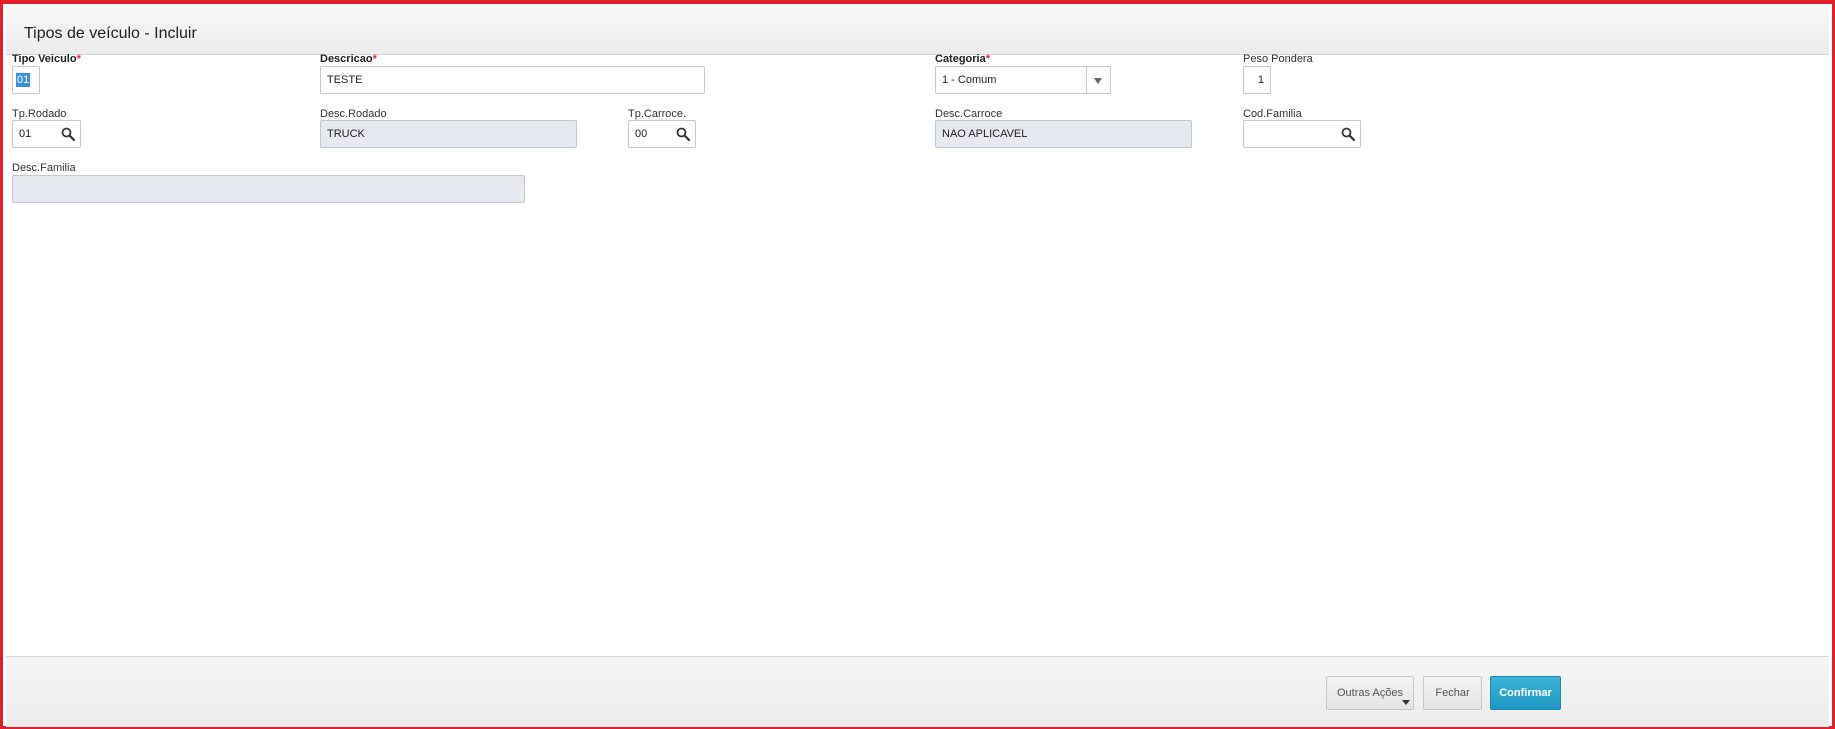 Image resolution: width=1835 pixels, height=729 pixels. I want to click on chevron-down-icon, so click(1098, 81).